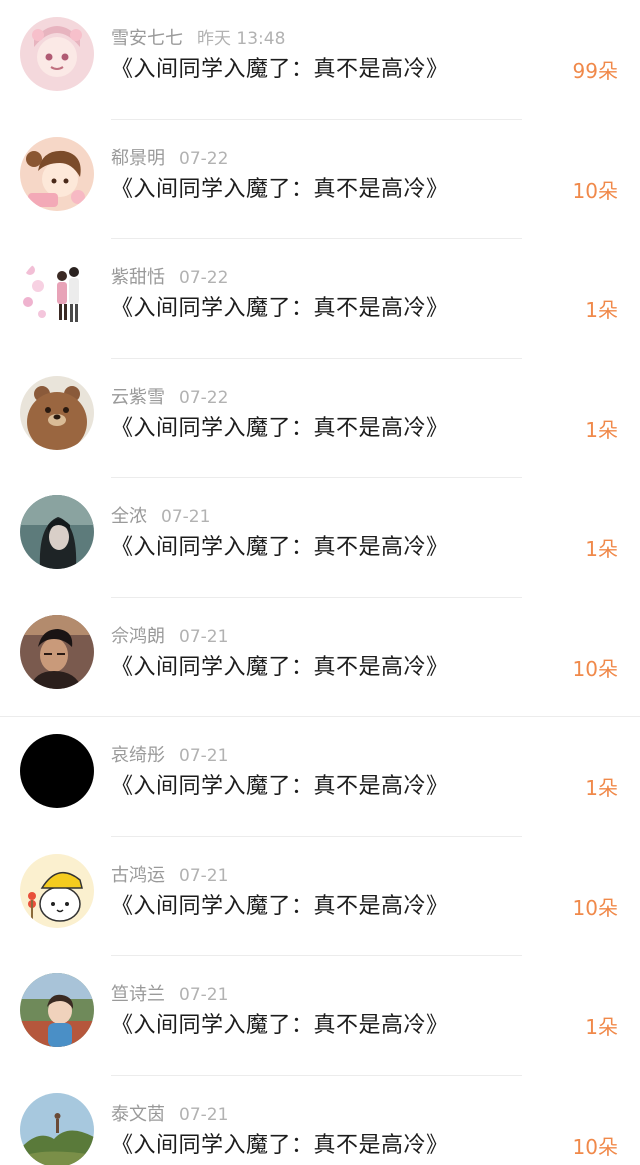 Image resolution: width=640 pixels, height=1165 pixels. What do you see at coordinates (147, 38) in the screenshot?
I see `user-name: 雪安七七` at bounding box center [147, 38].